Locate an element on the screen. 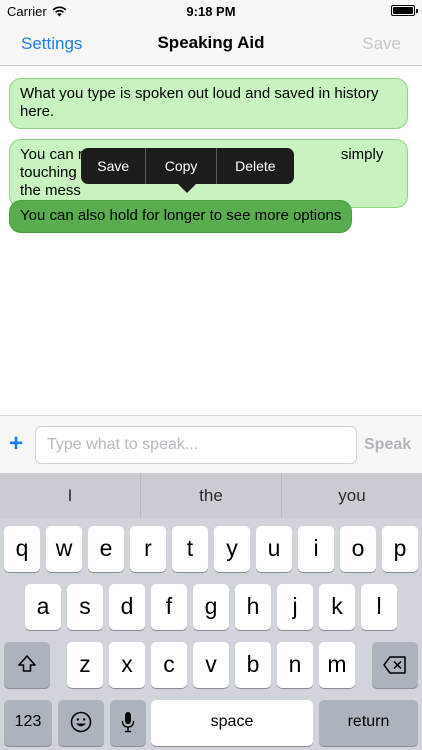 The image size is (422, 750). key-e: e is located at coordinates (106, 549).